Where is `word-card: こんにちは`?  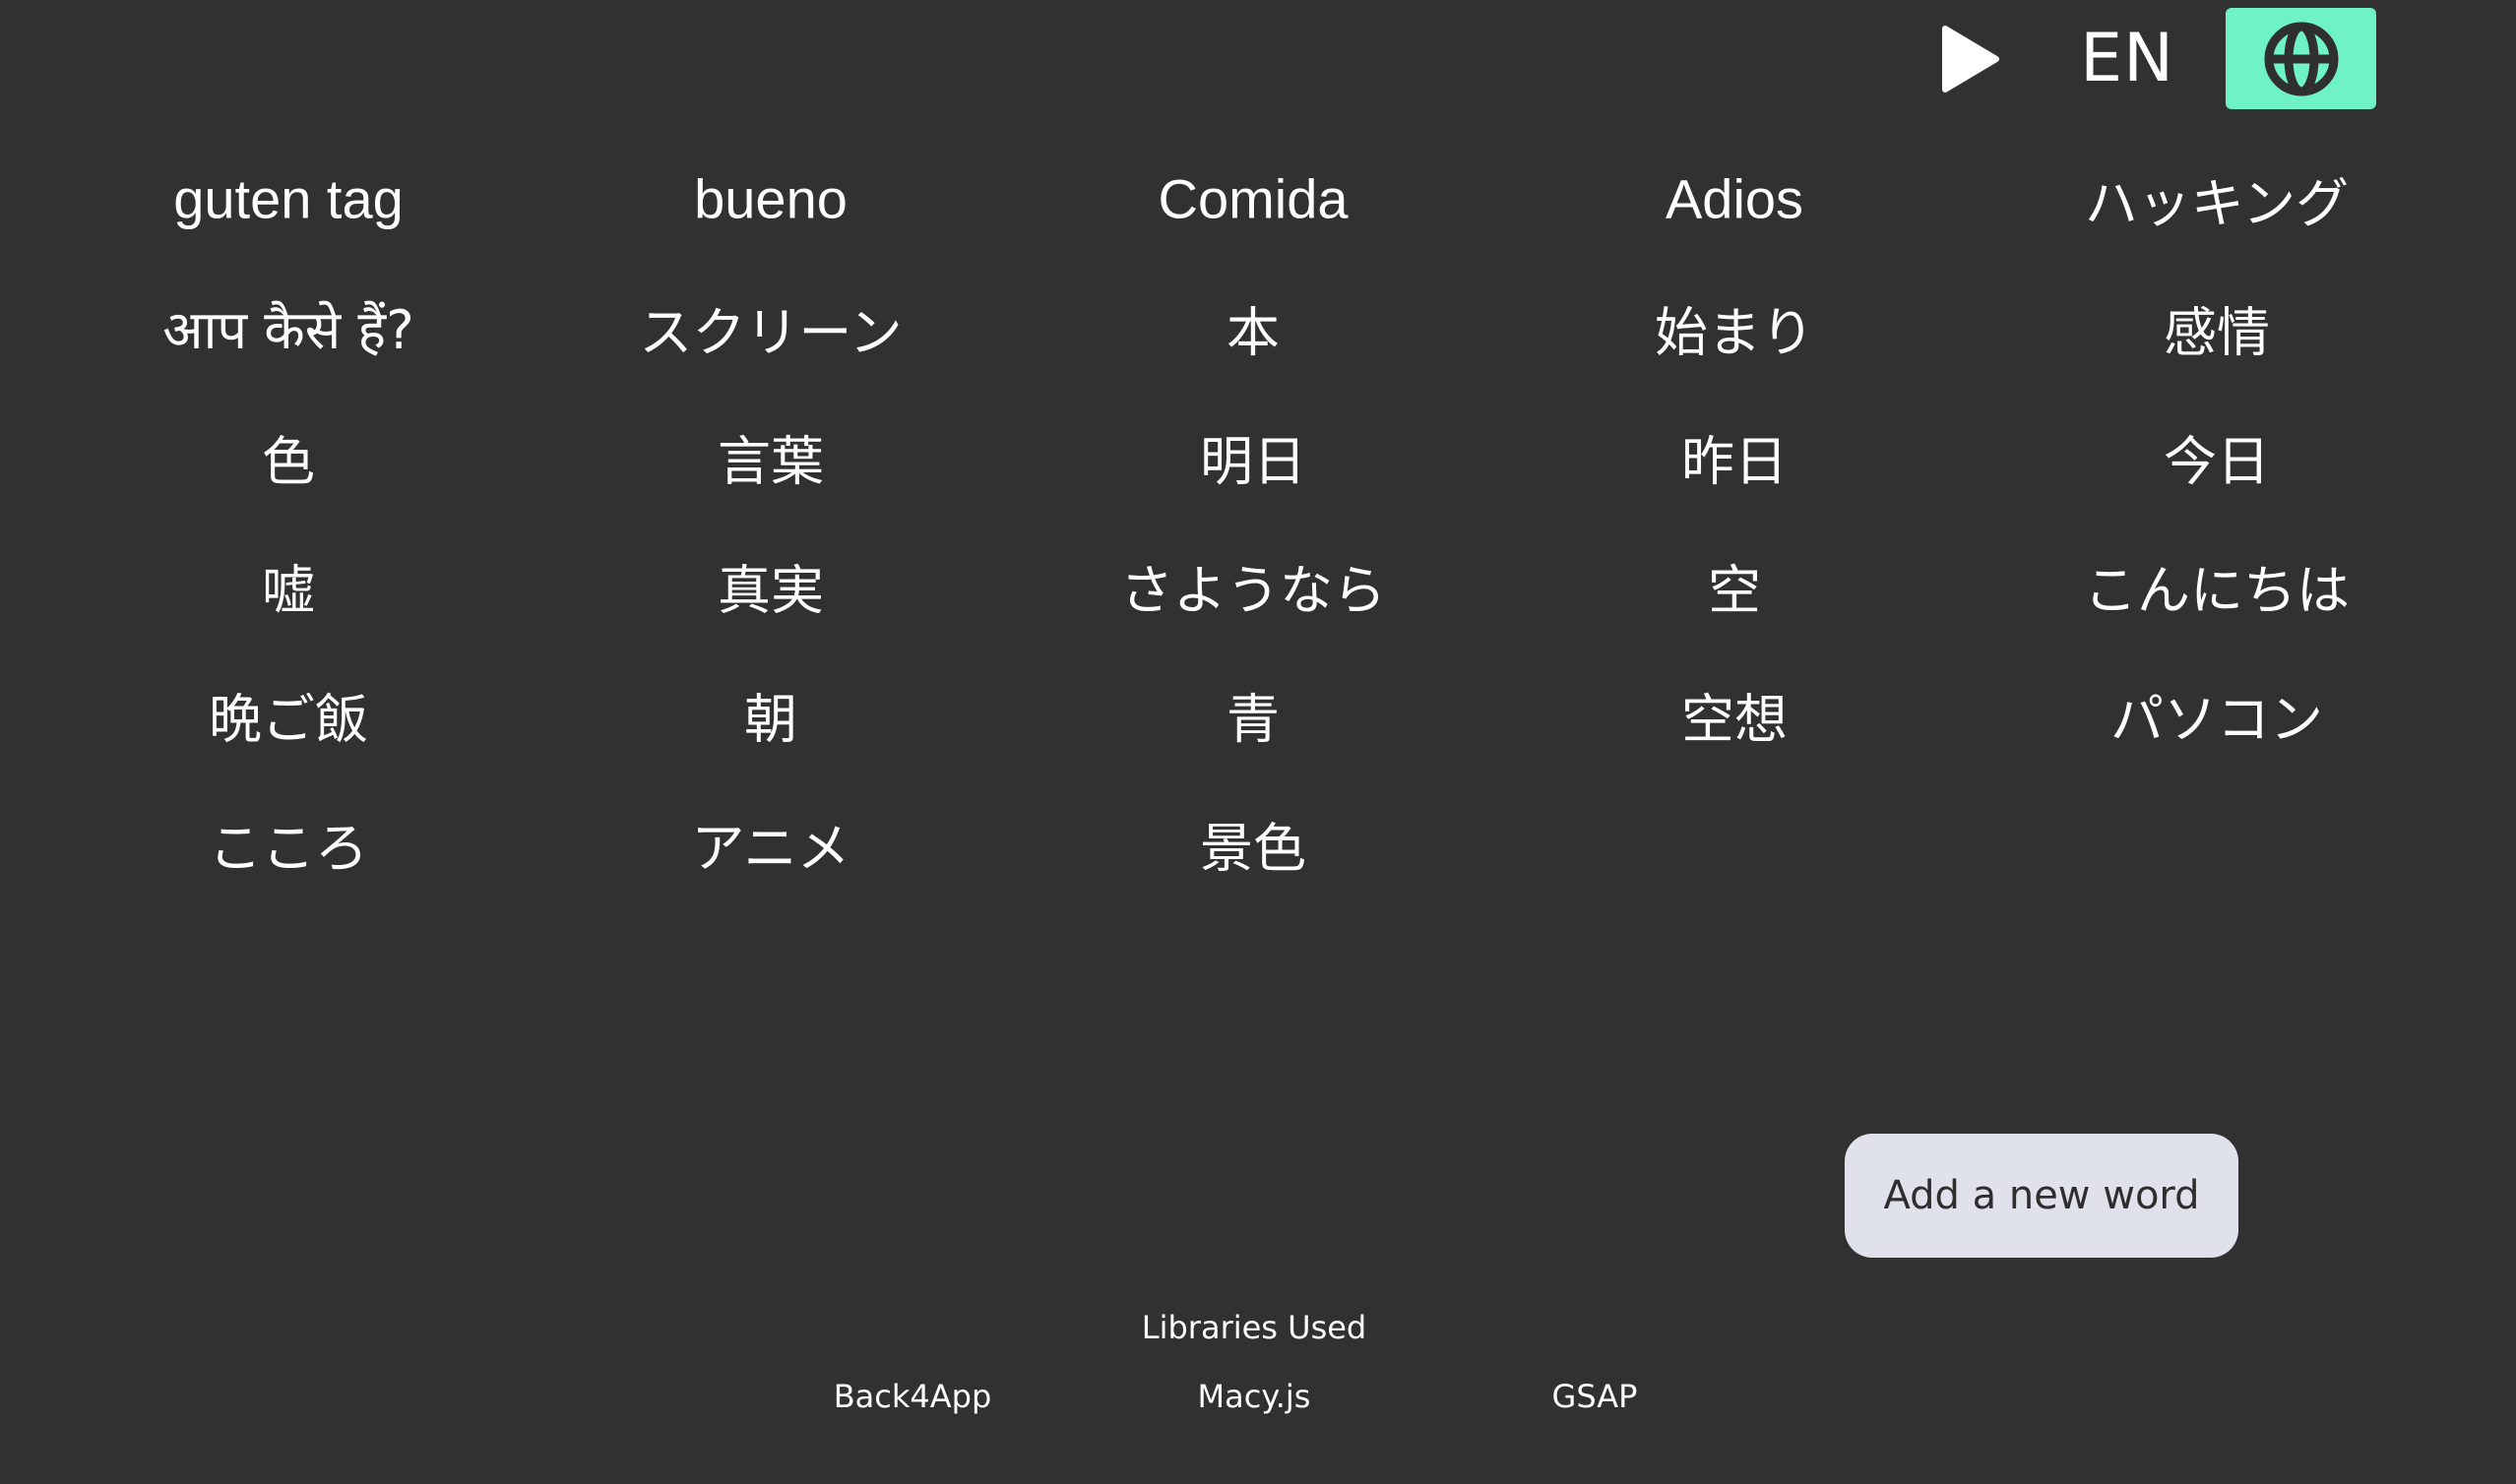
word-card: こんにちは is located at coordinates (2217, 586).